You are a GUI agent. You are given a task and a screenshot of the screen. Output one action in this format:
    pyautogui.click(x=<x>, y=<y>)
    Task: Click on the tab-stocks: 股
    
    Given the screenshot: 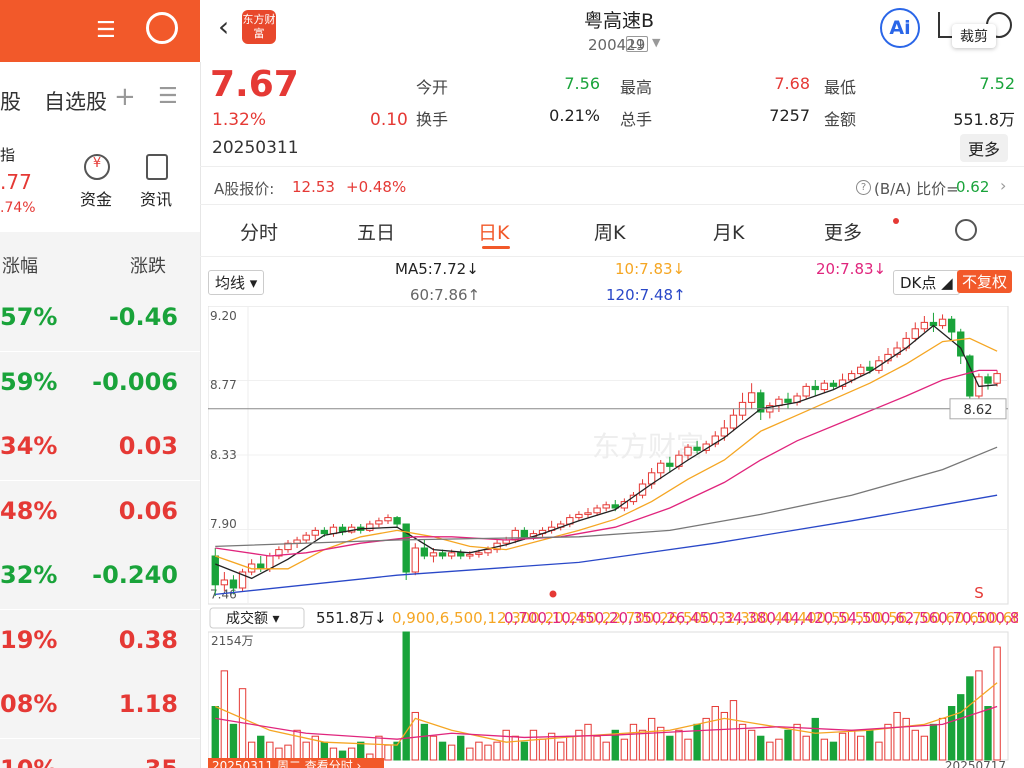 What is the action you would take?
    pyautogui.click(x=10, y=101)
    